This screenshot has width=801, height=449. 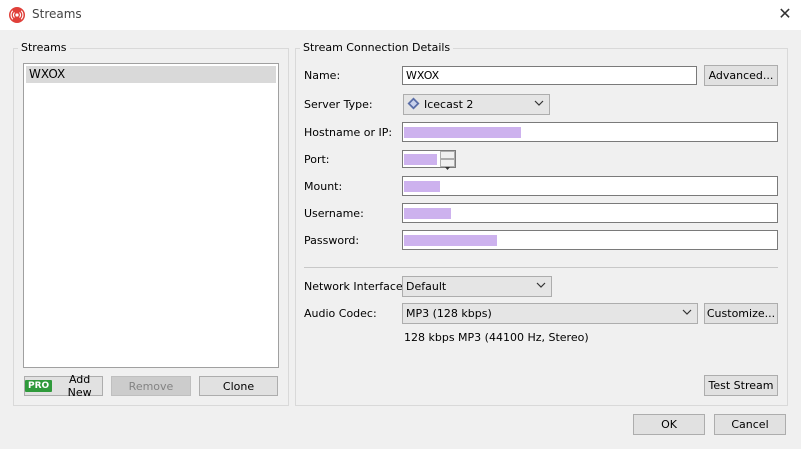 What do you see at coordinates (590, 132) in the screenshot?
I see `hostname-field` at bounding box center [590, 132].